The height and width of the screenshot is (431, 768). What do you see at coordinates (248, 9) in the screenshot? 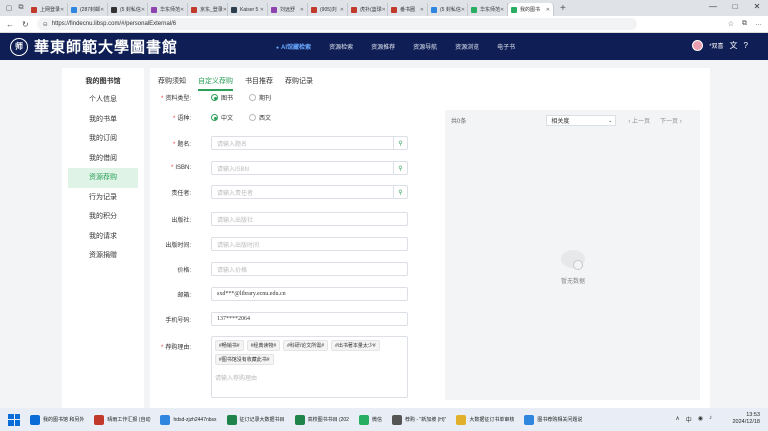
I see `browser-tab: Kaiser 5 ✕` at bounding box center [248, 9].